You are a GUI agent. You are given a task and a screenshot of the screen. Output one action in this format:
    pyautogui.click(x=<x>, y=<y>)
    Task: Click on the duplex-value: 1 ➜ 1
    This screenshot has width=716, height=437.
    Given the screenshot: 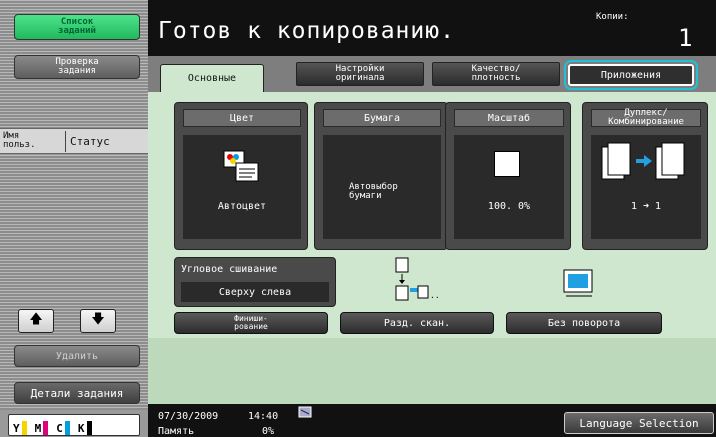 What is the action you would take?
    pyautogui.click(x=646, y=206)
    